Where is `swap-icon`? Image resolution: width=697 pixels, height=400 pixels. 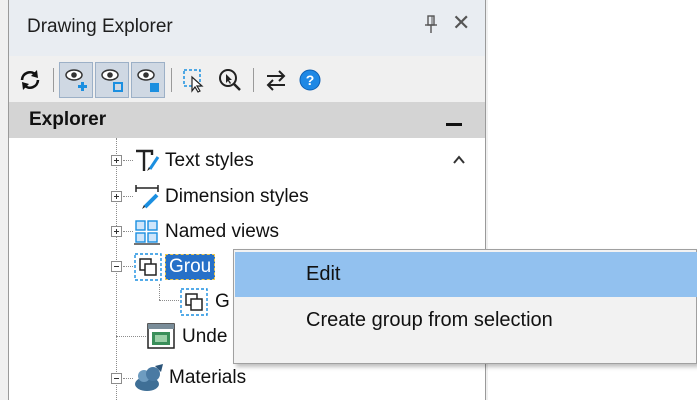 swap-icon is located at coordinates (276, 80).